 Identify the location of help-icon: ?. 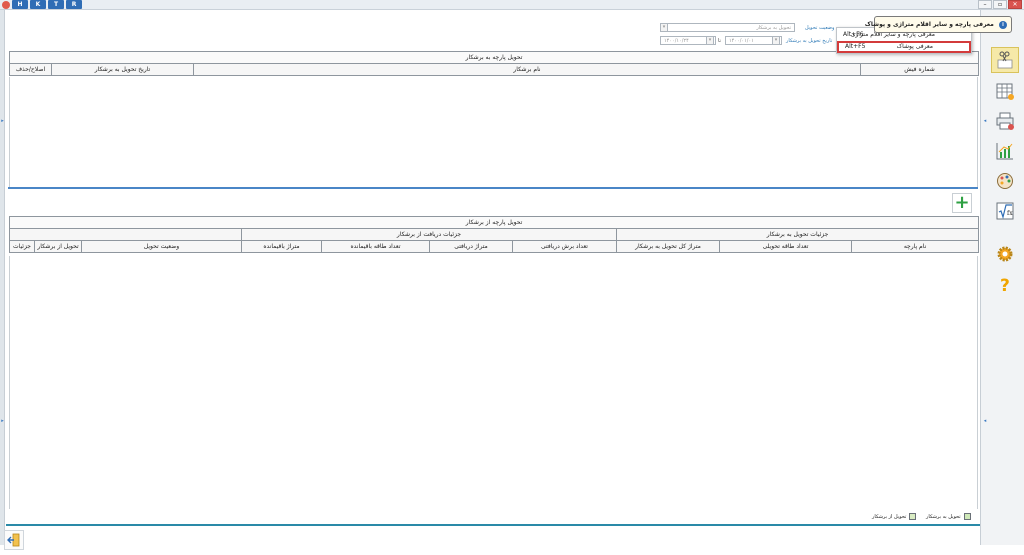
(1005, 284).